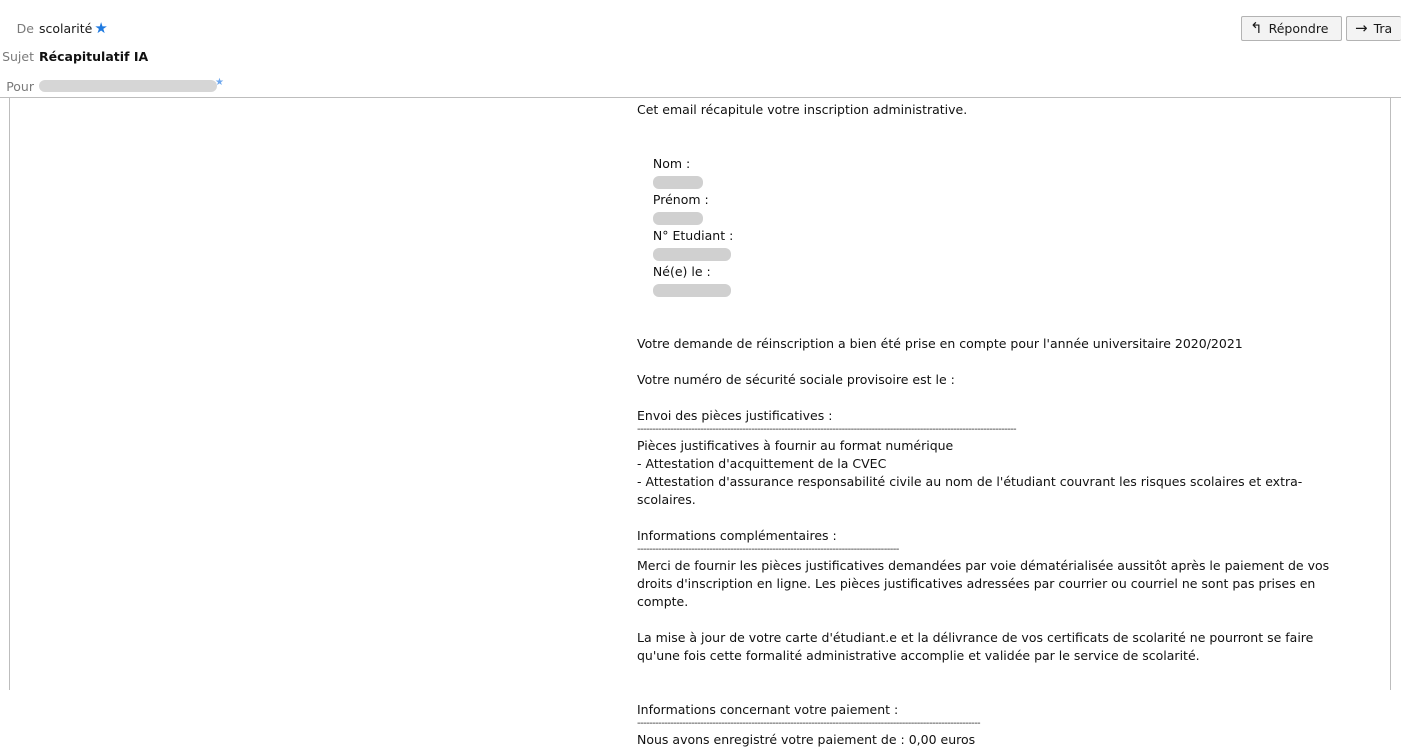 This screenshot has width=1401, height=749. Describe the element at coordinates (20, 86) in the screenshot. I see `to-label: Pour` at that location.